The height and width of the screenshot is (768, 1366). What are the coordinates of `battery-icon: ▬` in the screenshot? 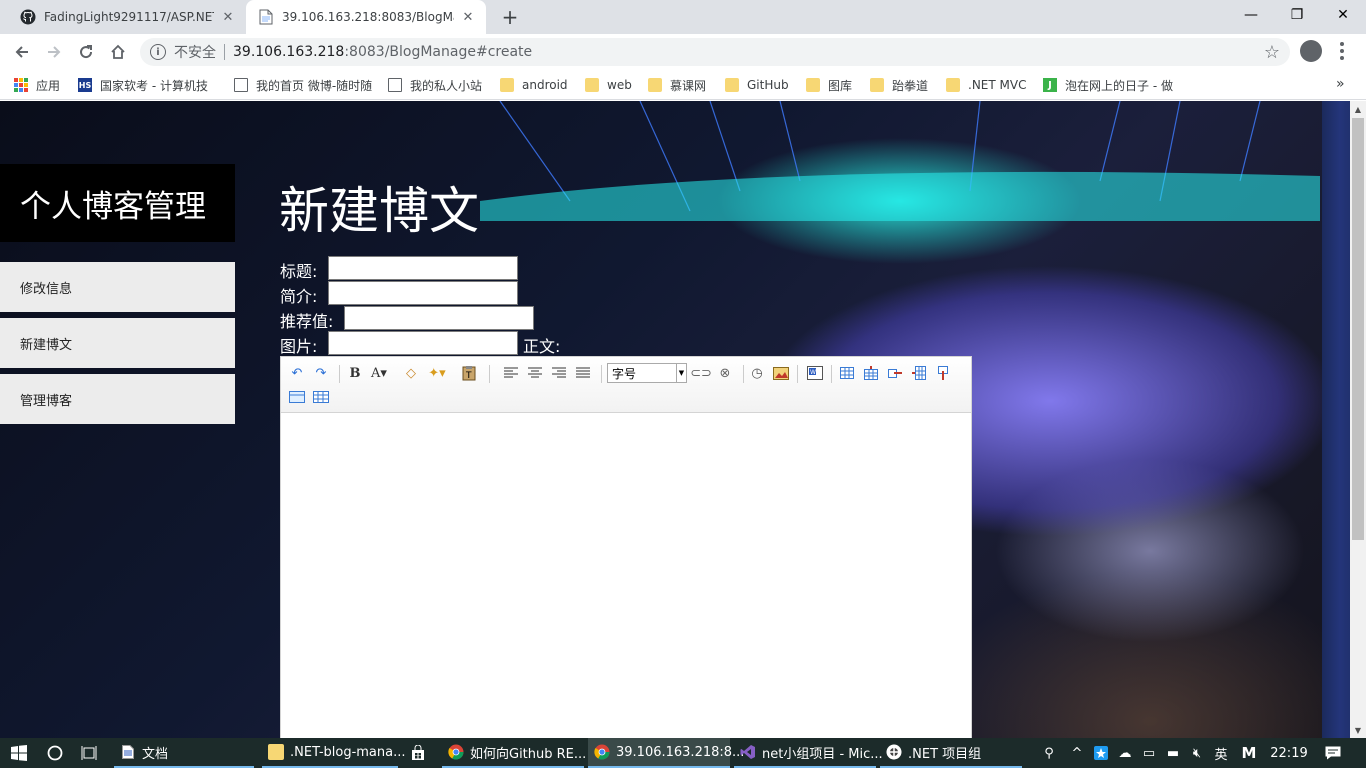 It's located at (1173, 753).